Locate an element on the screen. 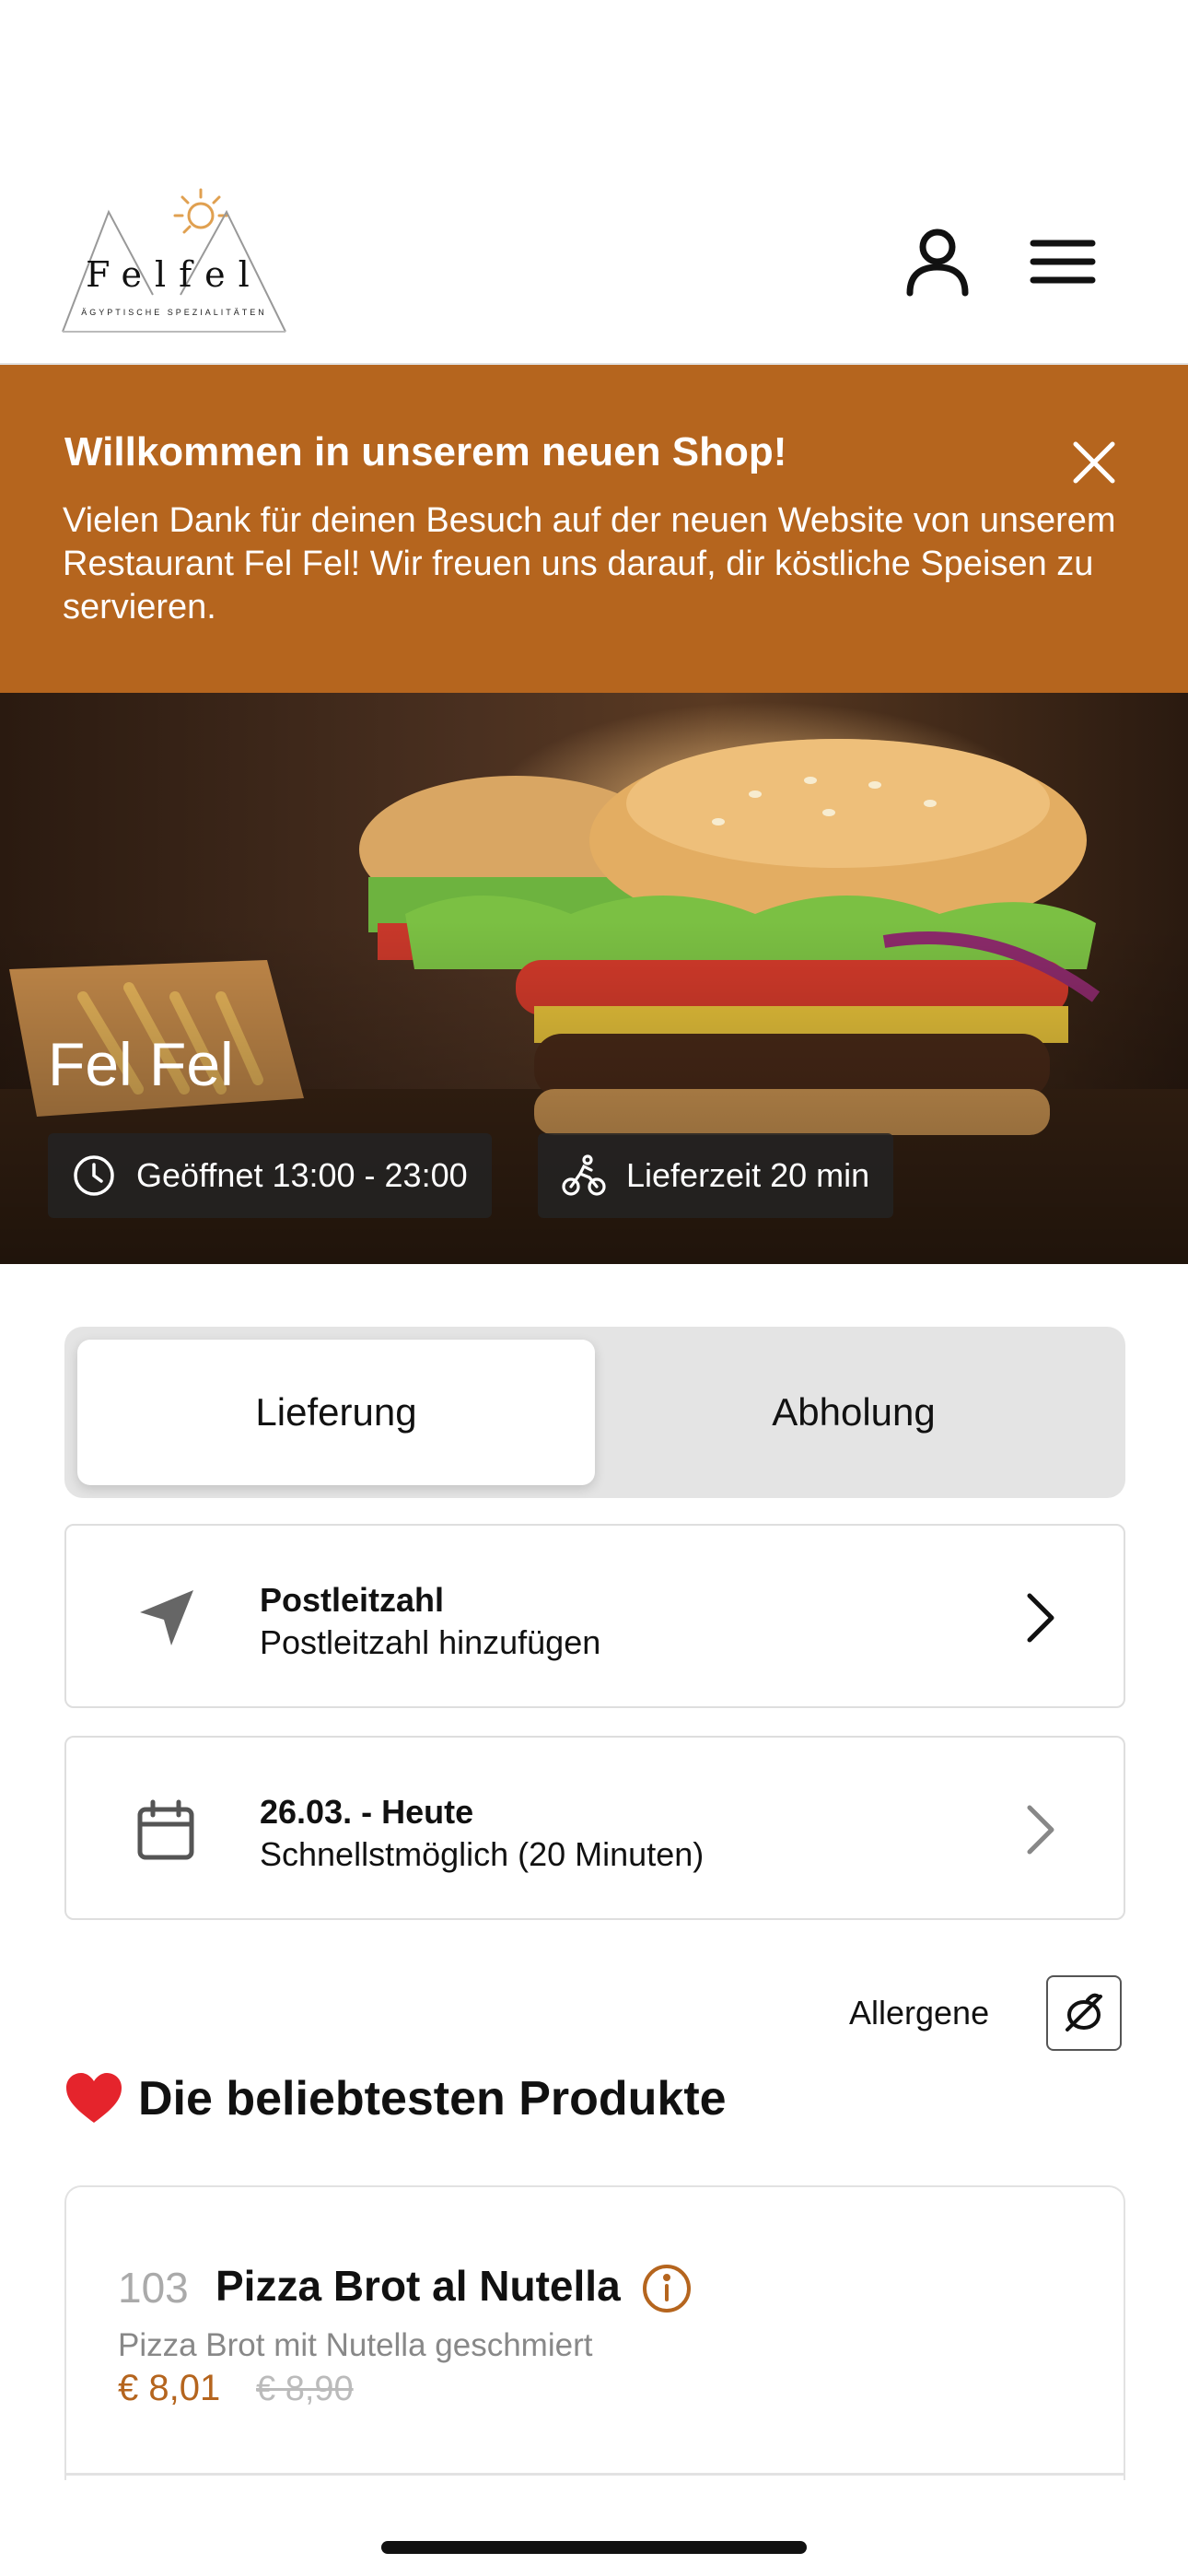 The height and width of the screenshot is (2576, 1188). allergens-filter-button is located at coordinates (1084, 2013).